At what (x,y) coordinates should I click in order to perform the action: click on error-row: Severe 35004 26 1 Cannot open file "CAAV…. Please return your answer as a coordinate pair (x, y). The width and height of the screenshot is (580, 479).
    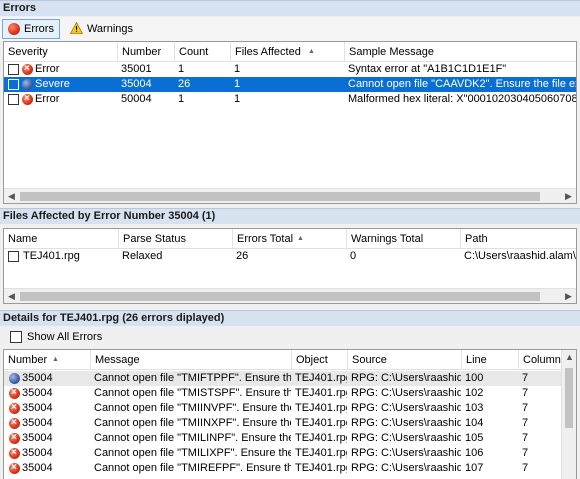
    Looking at the image, I should click on (290, 84).